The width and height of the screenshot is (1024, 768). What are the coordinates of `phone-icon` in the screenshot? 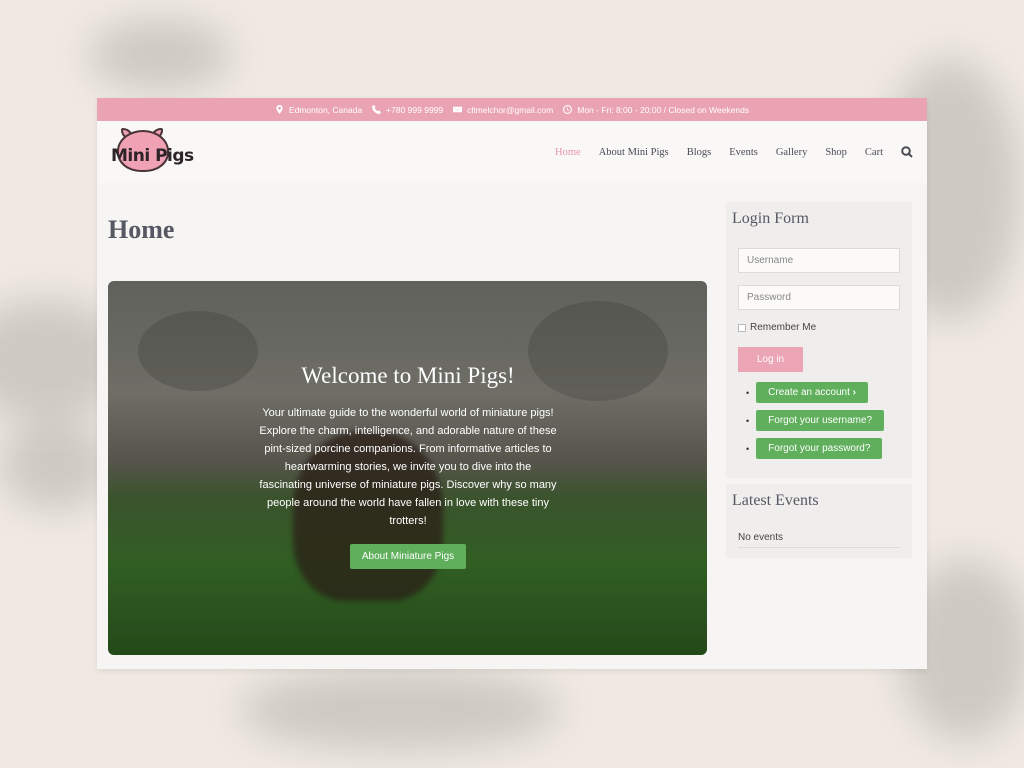 It's located at (377, 109).